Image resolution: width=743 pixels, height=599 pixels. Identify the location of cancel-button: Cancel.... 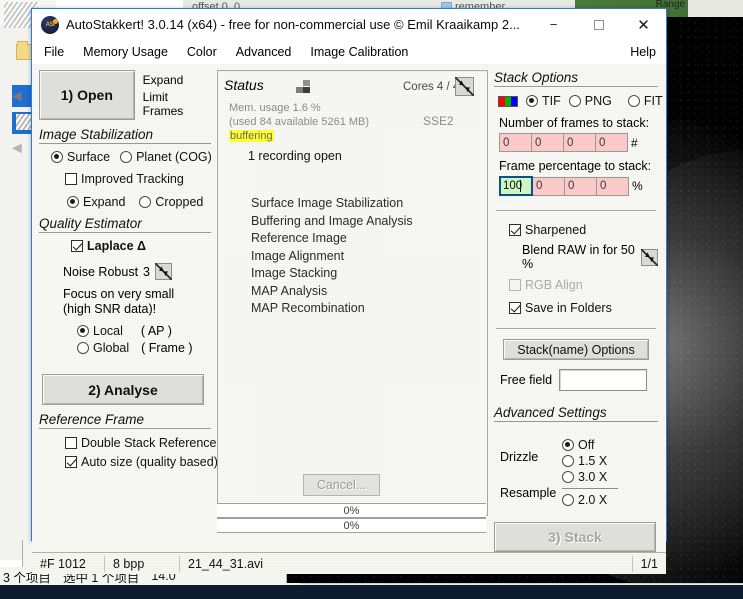
(341, 485).